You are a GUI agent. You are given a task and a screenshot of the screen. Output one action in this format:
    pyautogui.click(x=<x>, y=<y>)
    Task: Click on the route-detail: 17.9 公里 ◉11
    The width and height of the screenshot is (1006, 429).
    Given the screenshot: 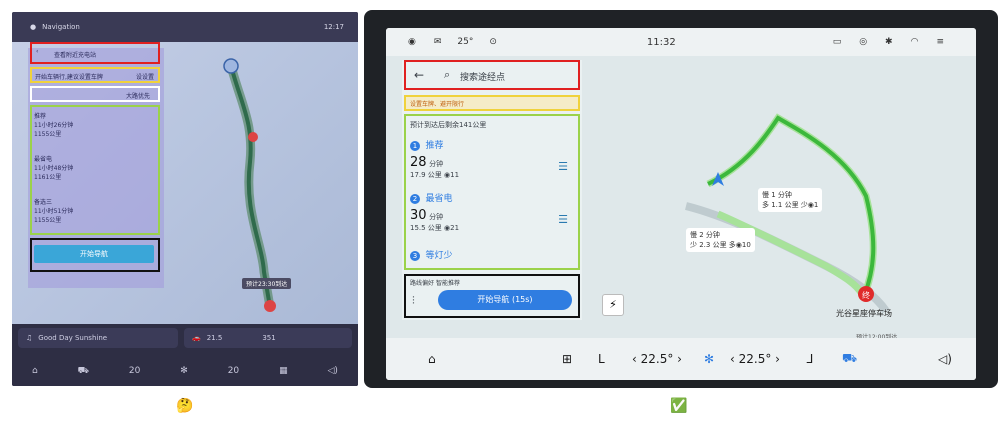 What is the action you would take?
    pyautogui.click(x=435, y=175)
    